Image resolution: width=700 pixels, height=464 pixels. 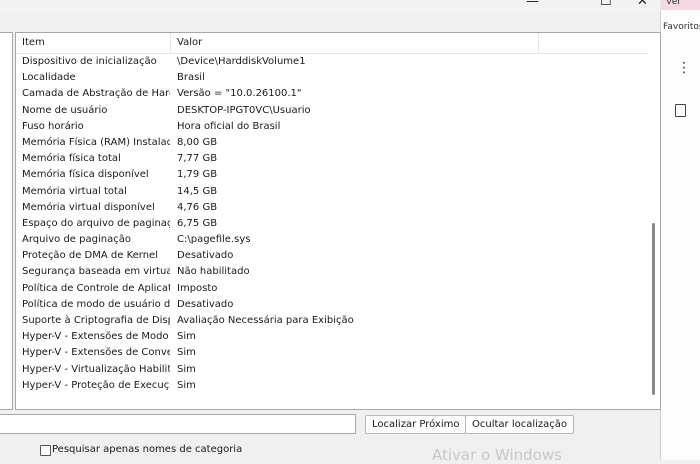 What do you see at coordinates (197, 288) in the screenshot?
I see `row-value: Imposto` at bounding box center [197, 288].